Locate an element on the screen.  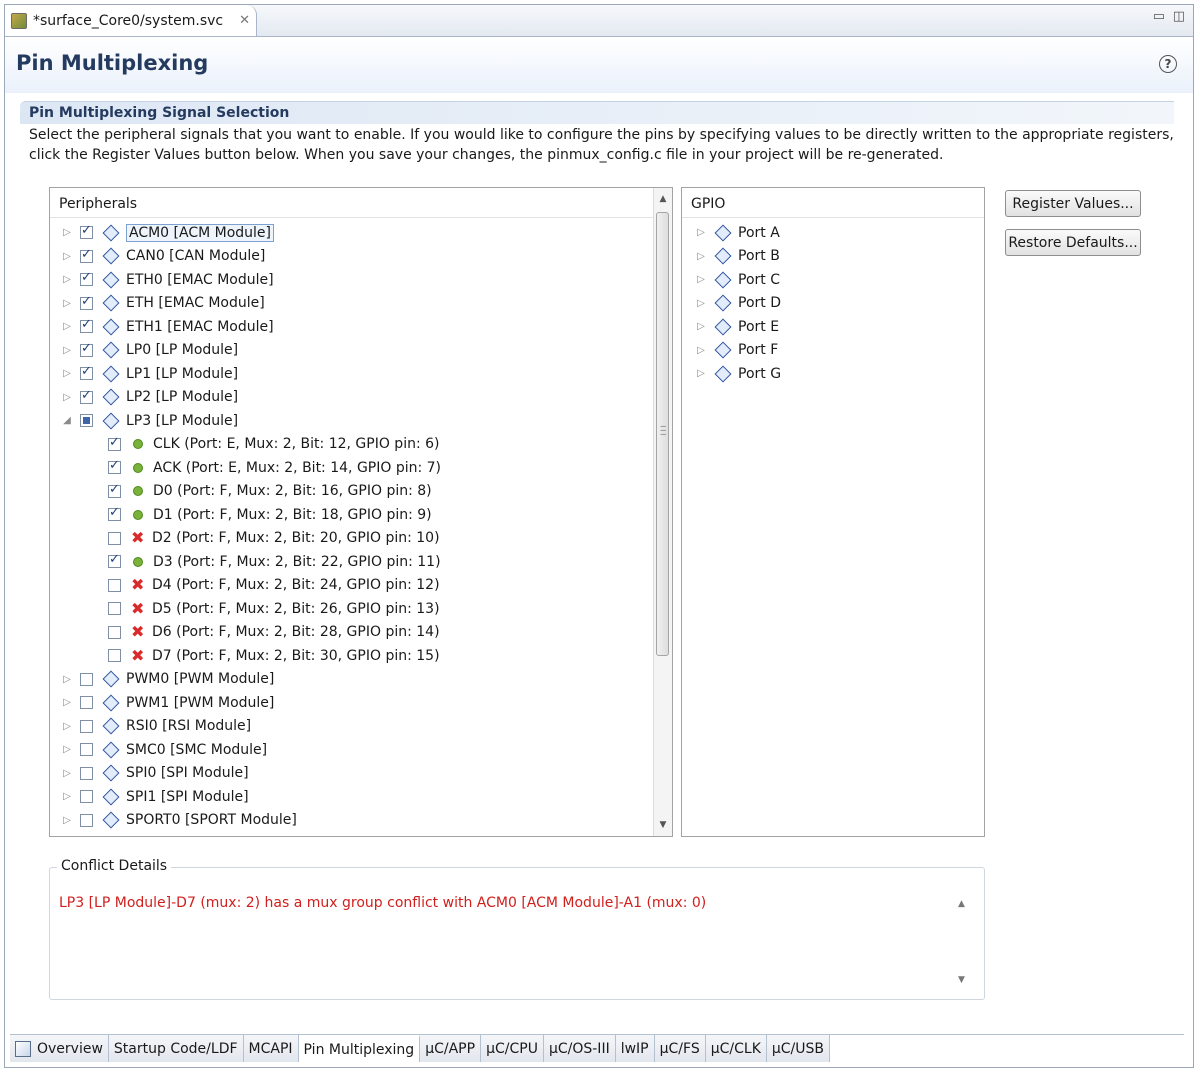
peripherals-scrollbar: ▲ ‒ ‒ ‒ ▼ is located at coordinates (662, 512).